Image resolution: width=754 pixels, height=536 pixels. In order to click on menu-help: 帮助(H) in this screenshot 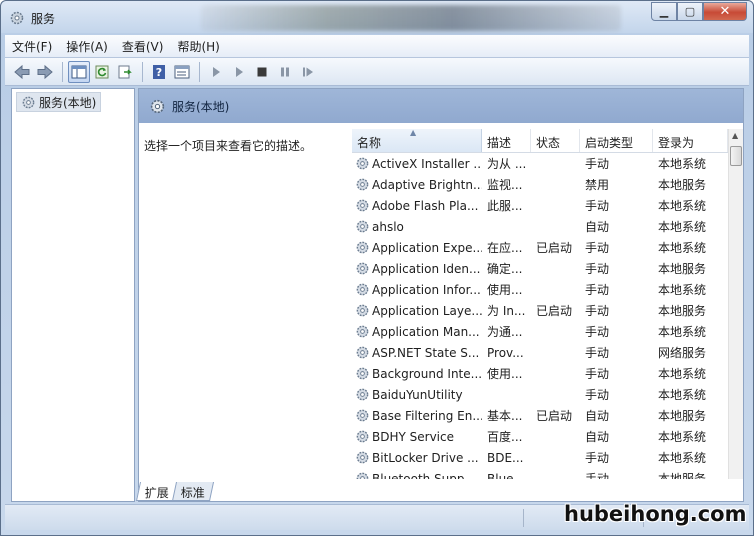, I will do `click(198, 46)`.